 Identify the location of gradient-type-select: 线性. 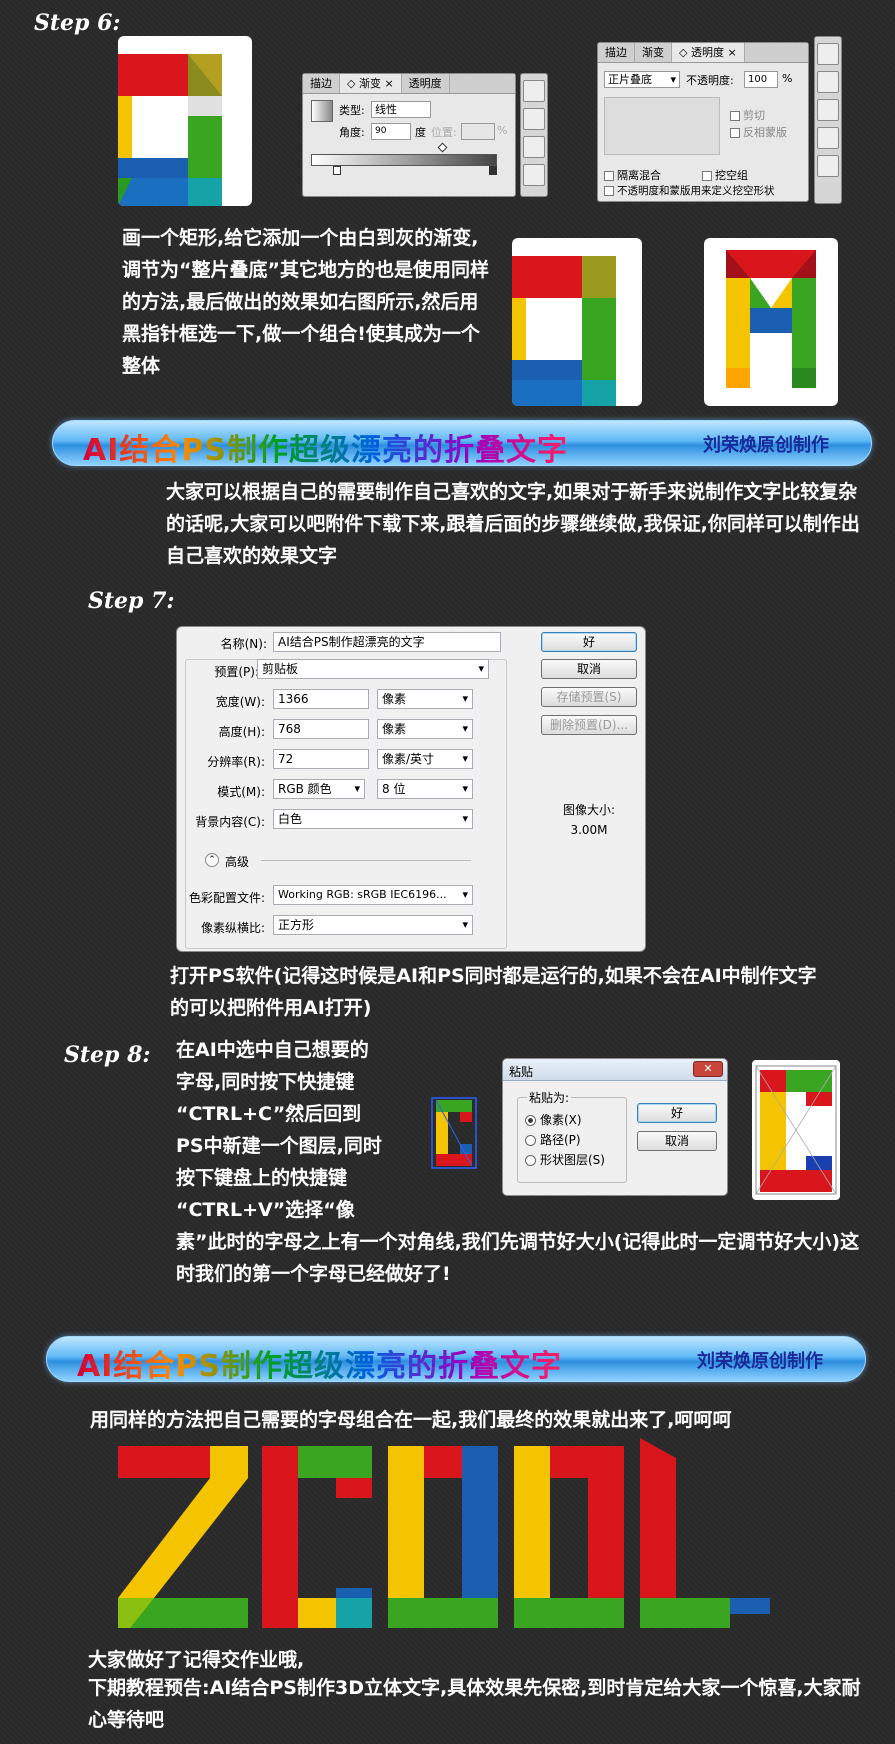
(401, 109).